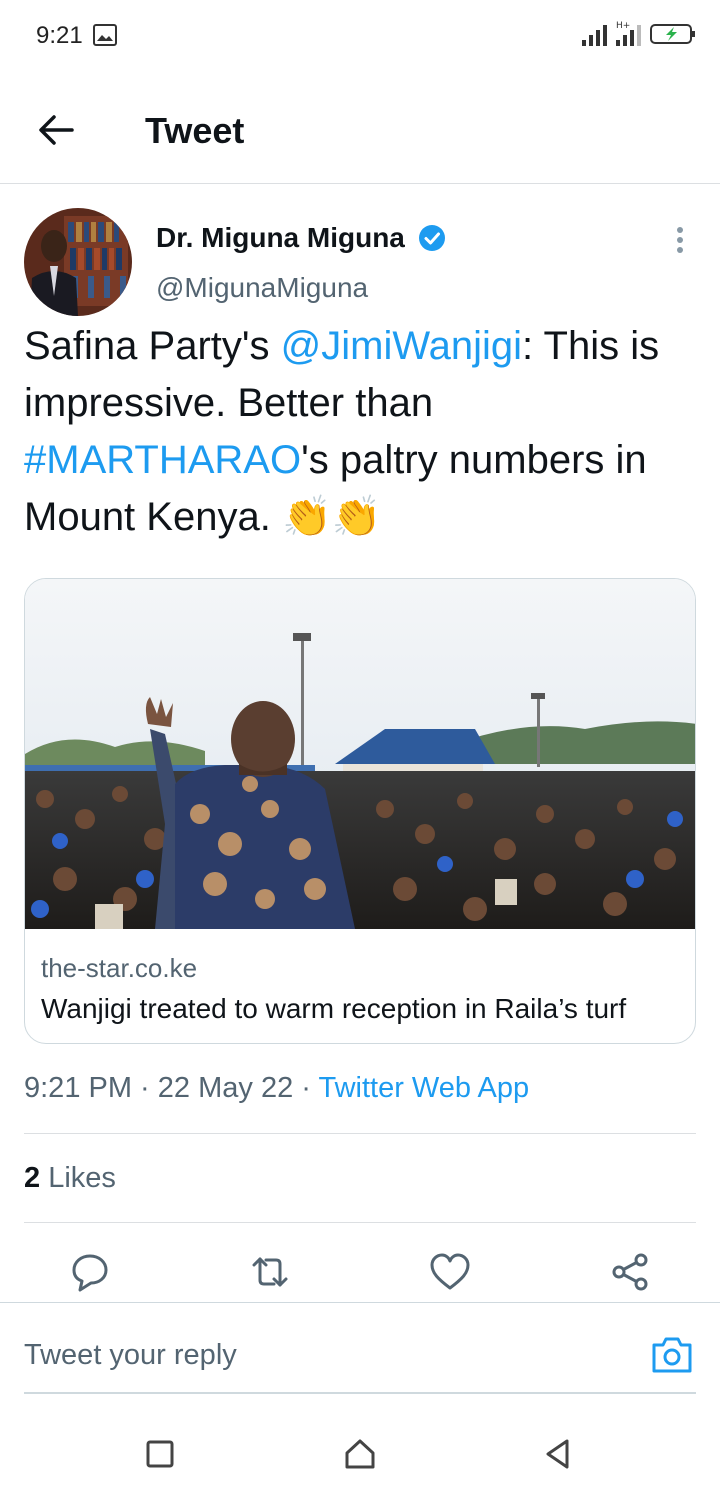 Image resolution: width=720 pixels, height=1500 pixels. Describe the element at coordinates (432, 240) in the screenshot. I see `verified-badge-icon` at that location.